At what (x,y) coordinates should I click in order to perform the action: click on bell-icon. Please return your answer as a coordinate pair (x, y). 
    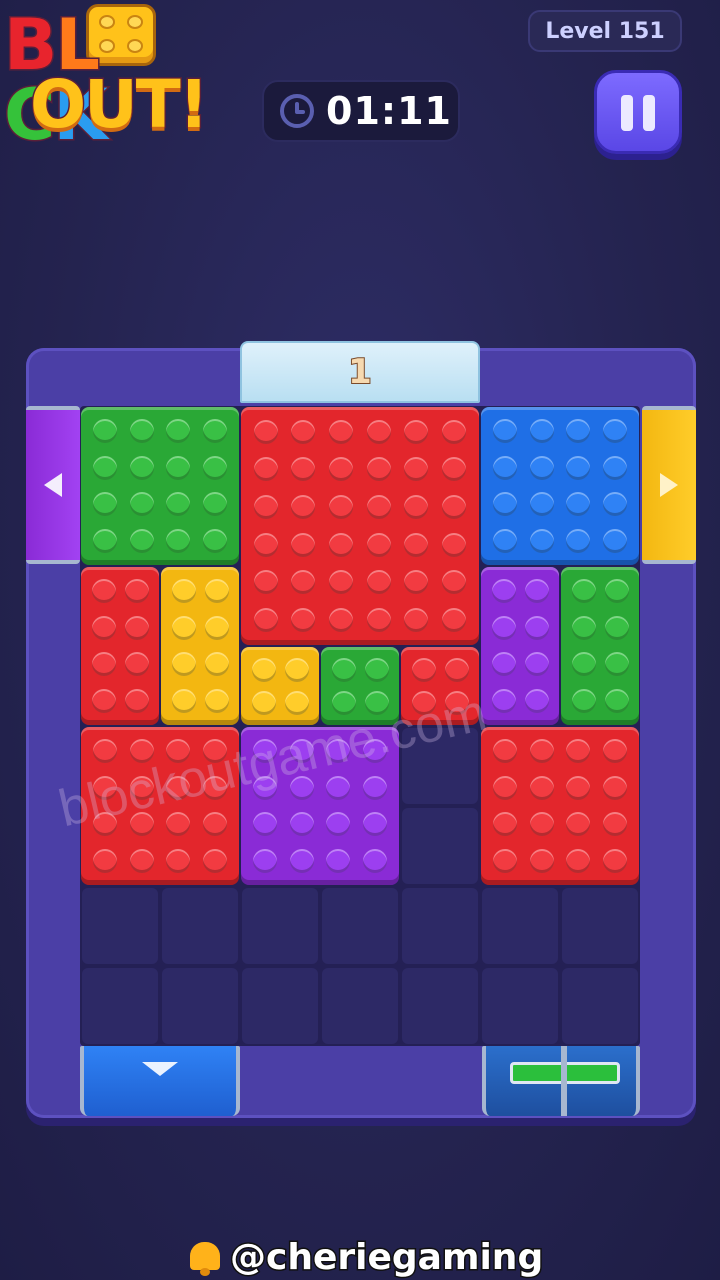
    Looking at the image, I should click on (205, 1257).